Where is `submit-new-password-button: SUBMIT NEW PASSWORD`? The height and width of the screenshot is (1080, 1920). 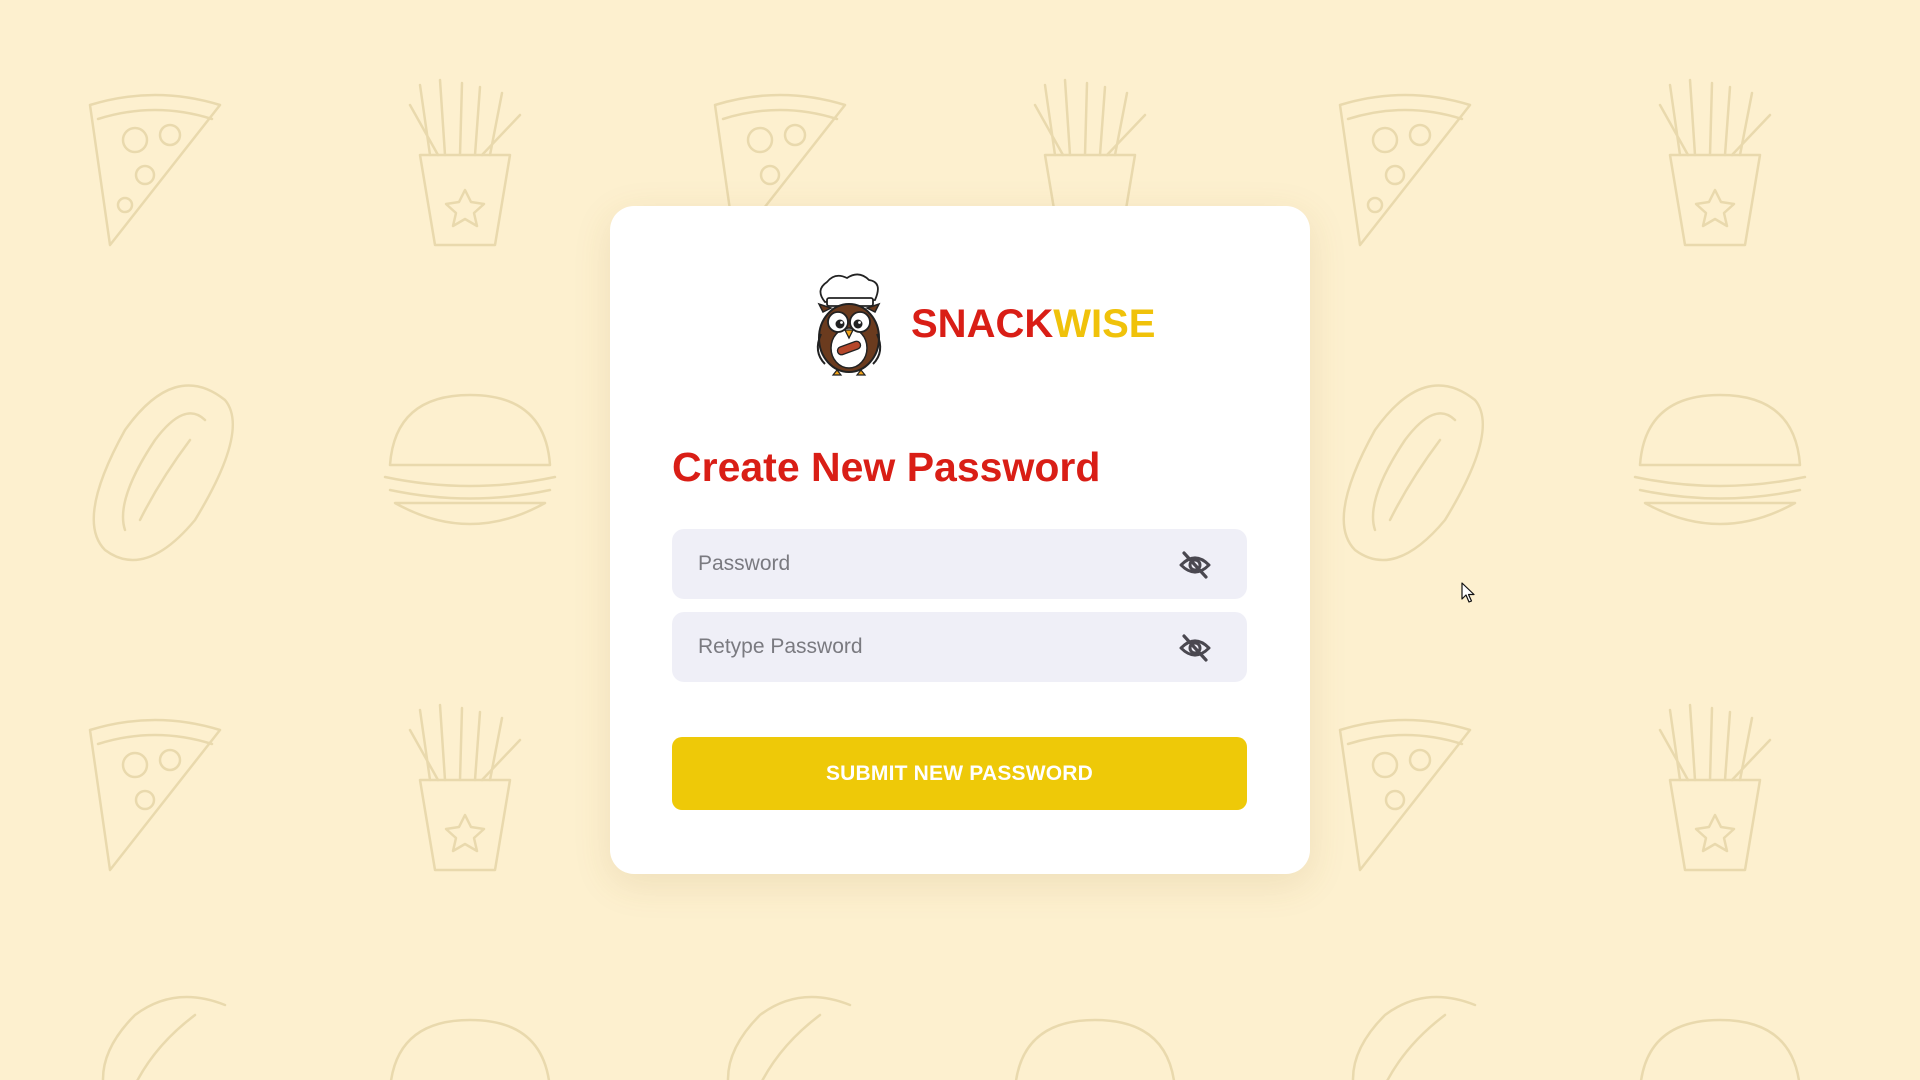
submit-new-password-button: SUBMIT NEW PASSWORD is located at coordinates (959, 773).